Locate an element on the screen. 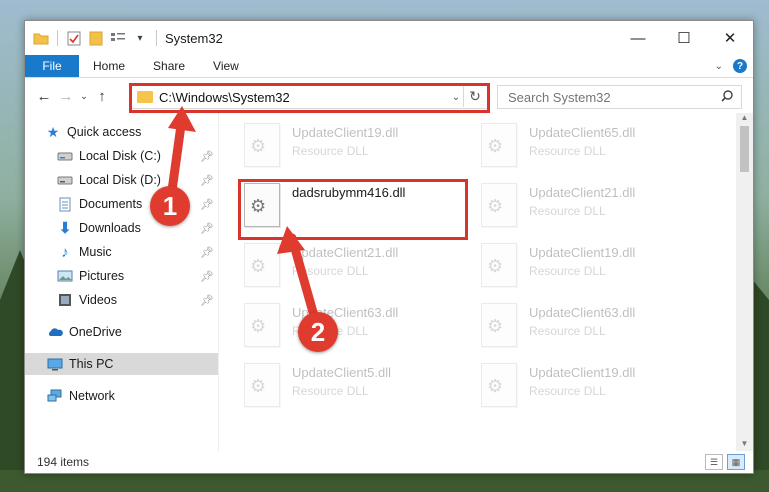 The image size is (769, 492). details-view-icon: ☰ is located at coordinates (714, 462).